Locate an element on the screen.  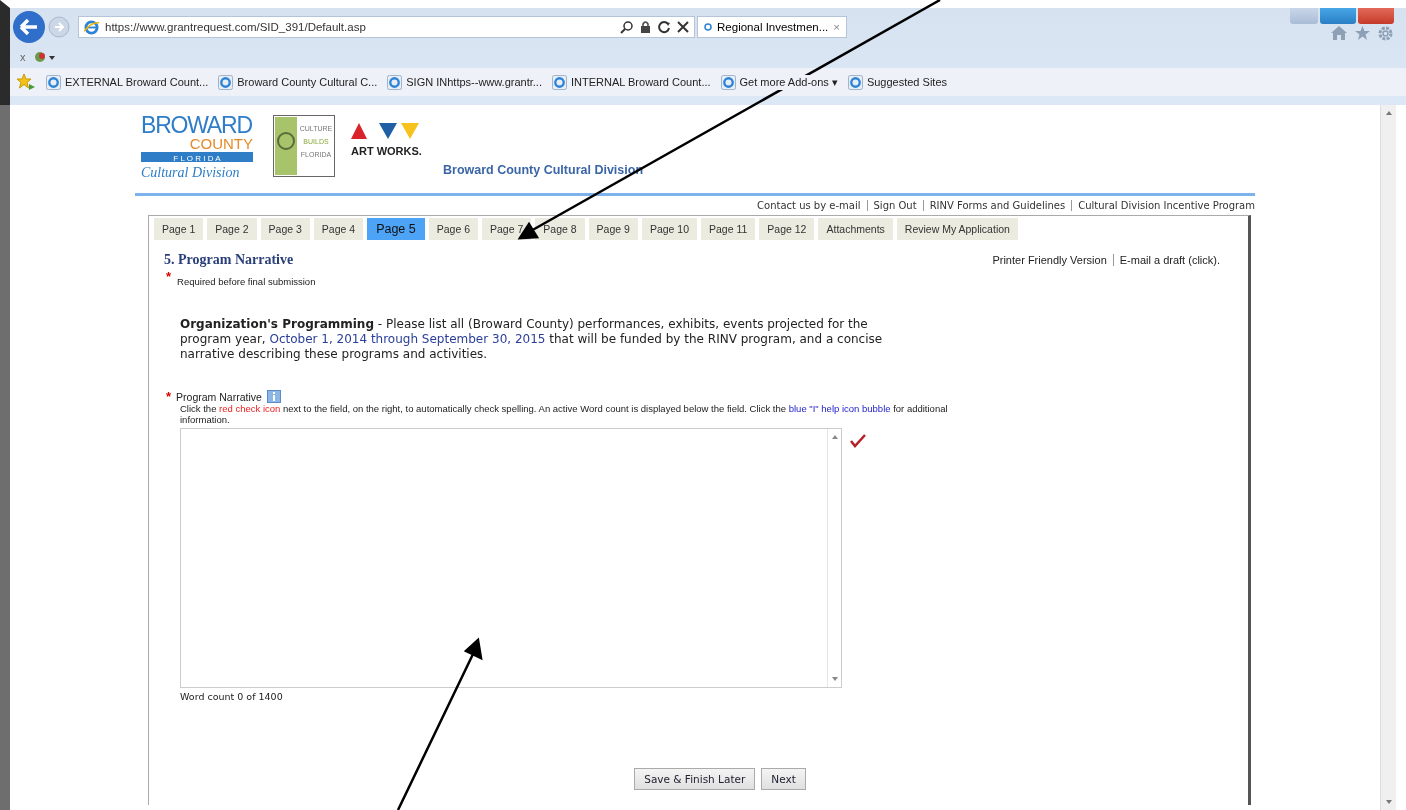
header-link: Contact us by e-mail is located at coordinates (809, 205).